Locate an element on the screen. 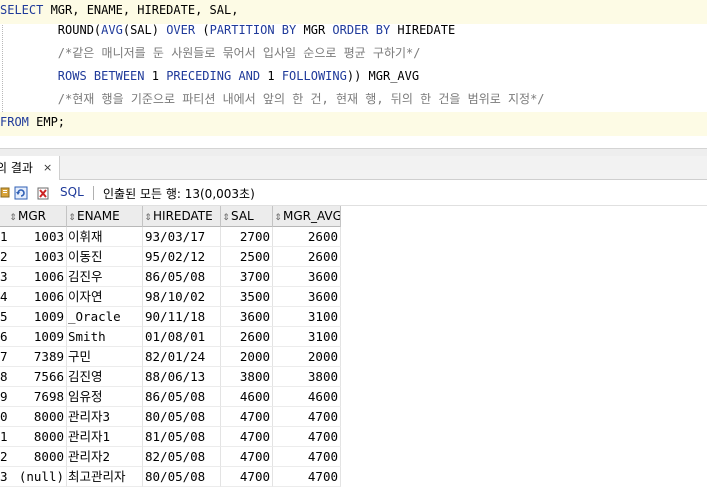 The image size is (707, 500). table-row: 3 1006 김진우 86/05/08 3700 3600 is located at coordinates (170, 277).